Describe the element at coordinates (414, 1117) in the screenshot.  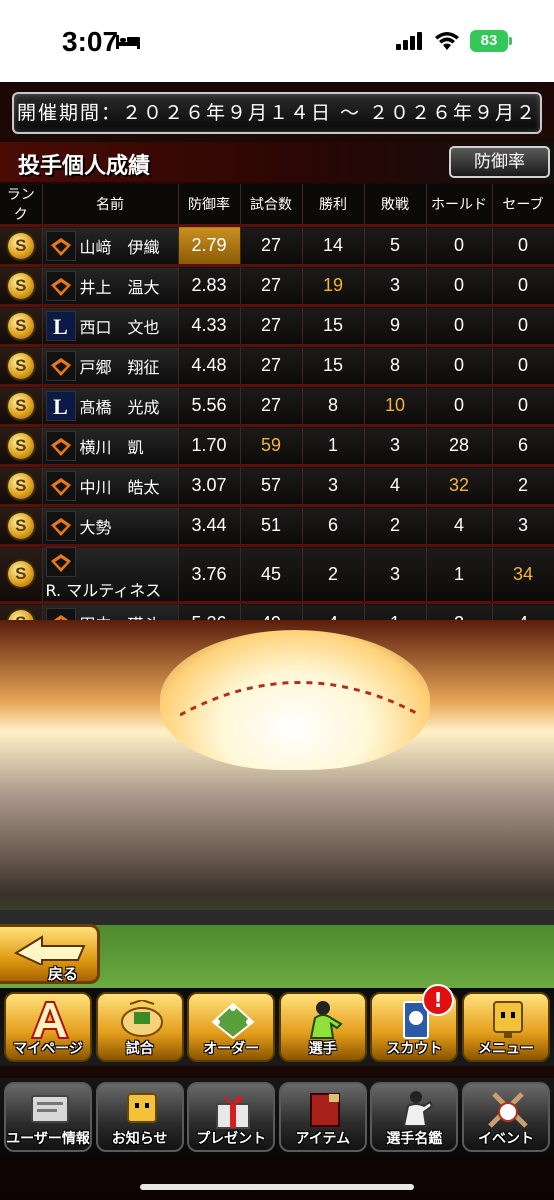
I see `nav-player-guide-button: 選手名鑑` at that location.